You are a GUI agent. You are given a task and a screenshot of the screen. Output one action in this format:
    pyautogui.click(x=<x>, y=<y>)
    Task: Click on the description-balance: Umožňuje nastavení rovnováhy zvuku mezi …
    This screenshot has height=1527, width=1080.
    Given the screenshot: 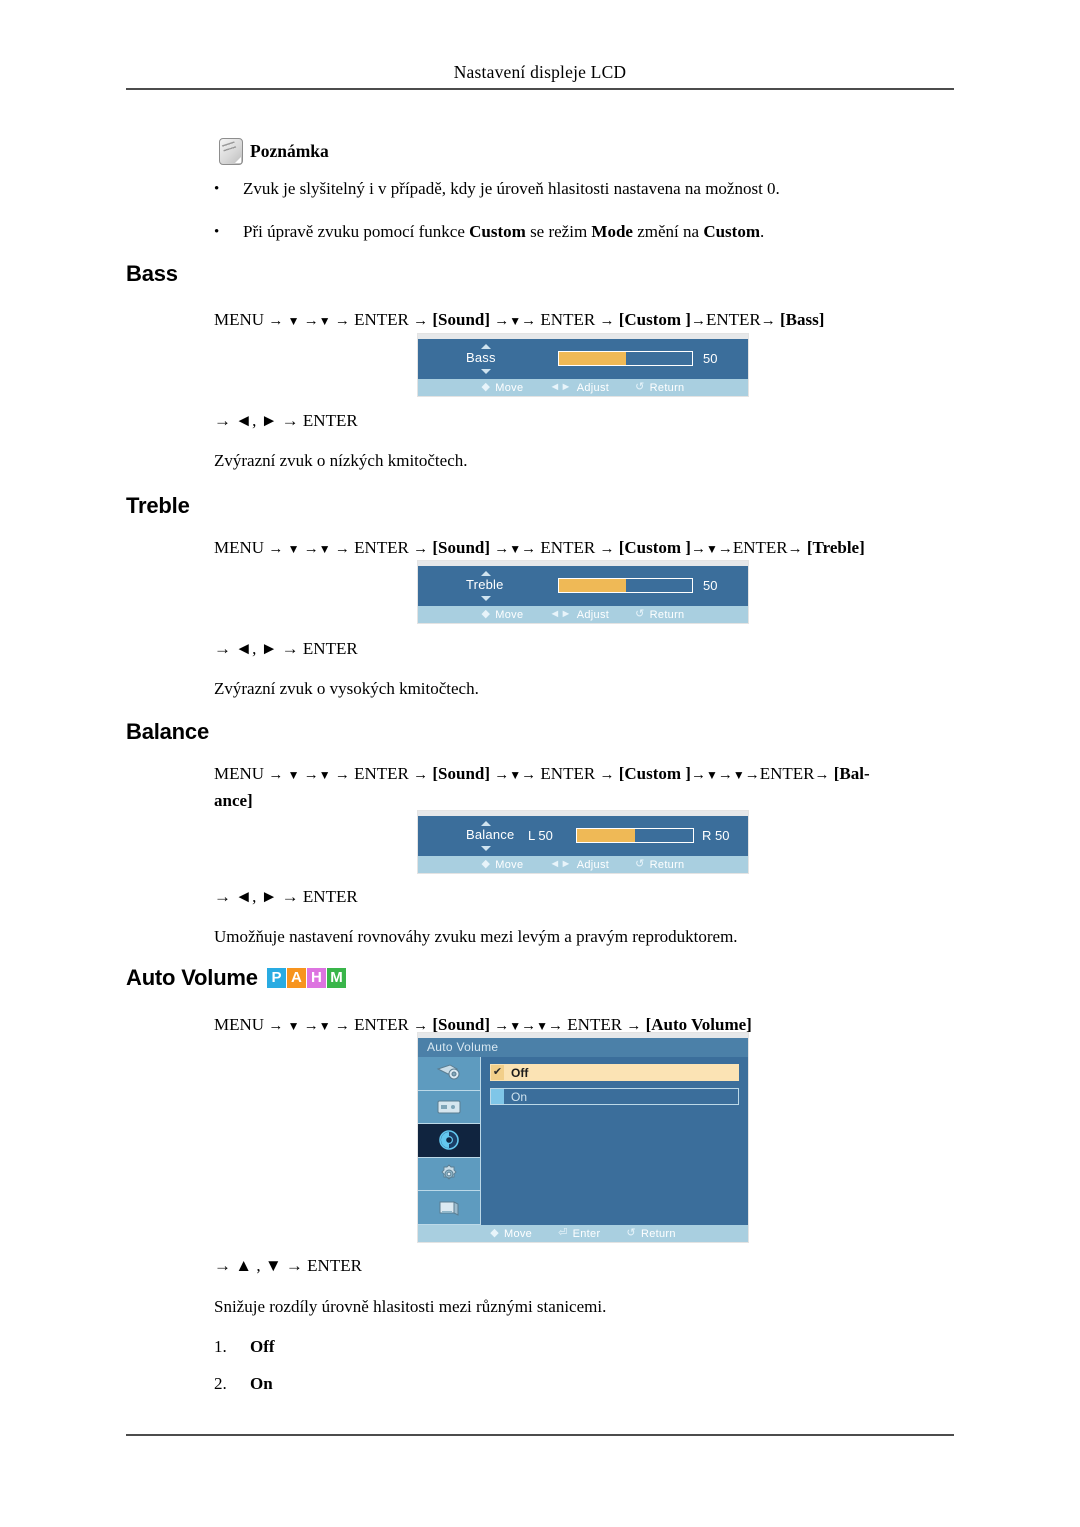 What is the action you would take?
    pyautogui.click(x=476, y=936)
    